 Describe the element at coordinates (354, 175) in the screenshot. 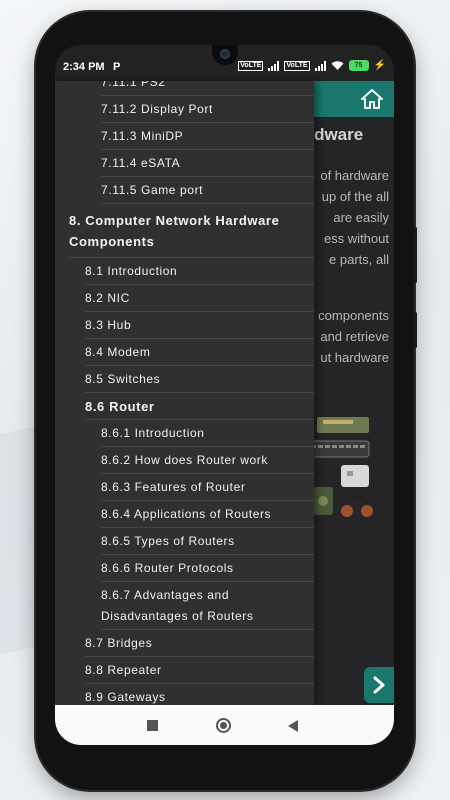

I see `text-line: of hardware` at that location.